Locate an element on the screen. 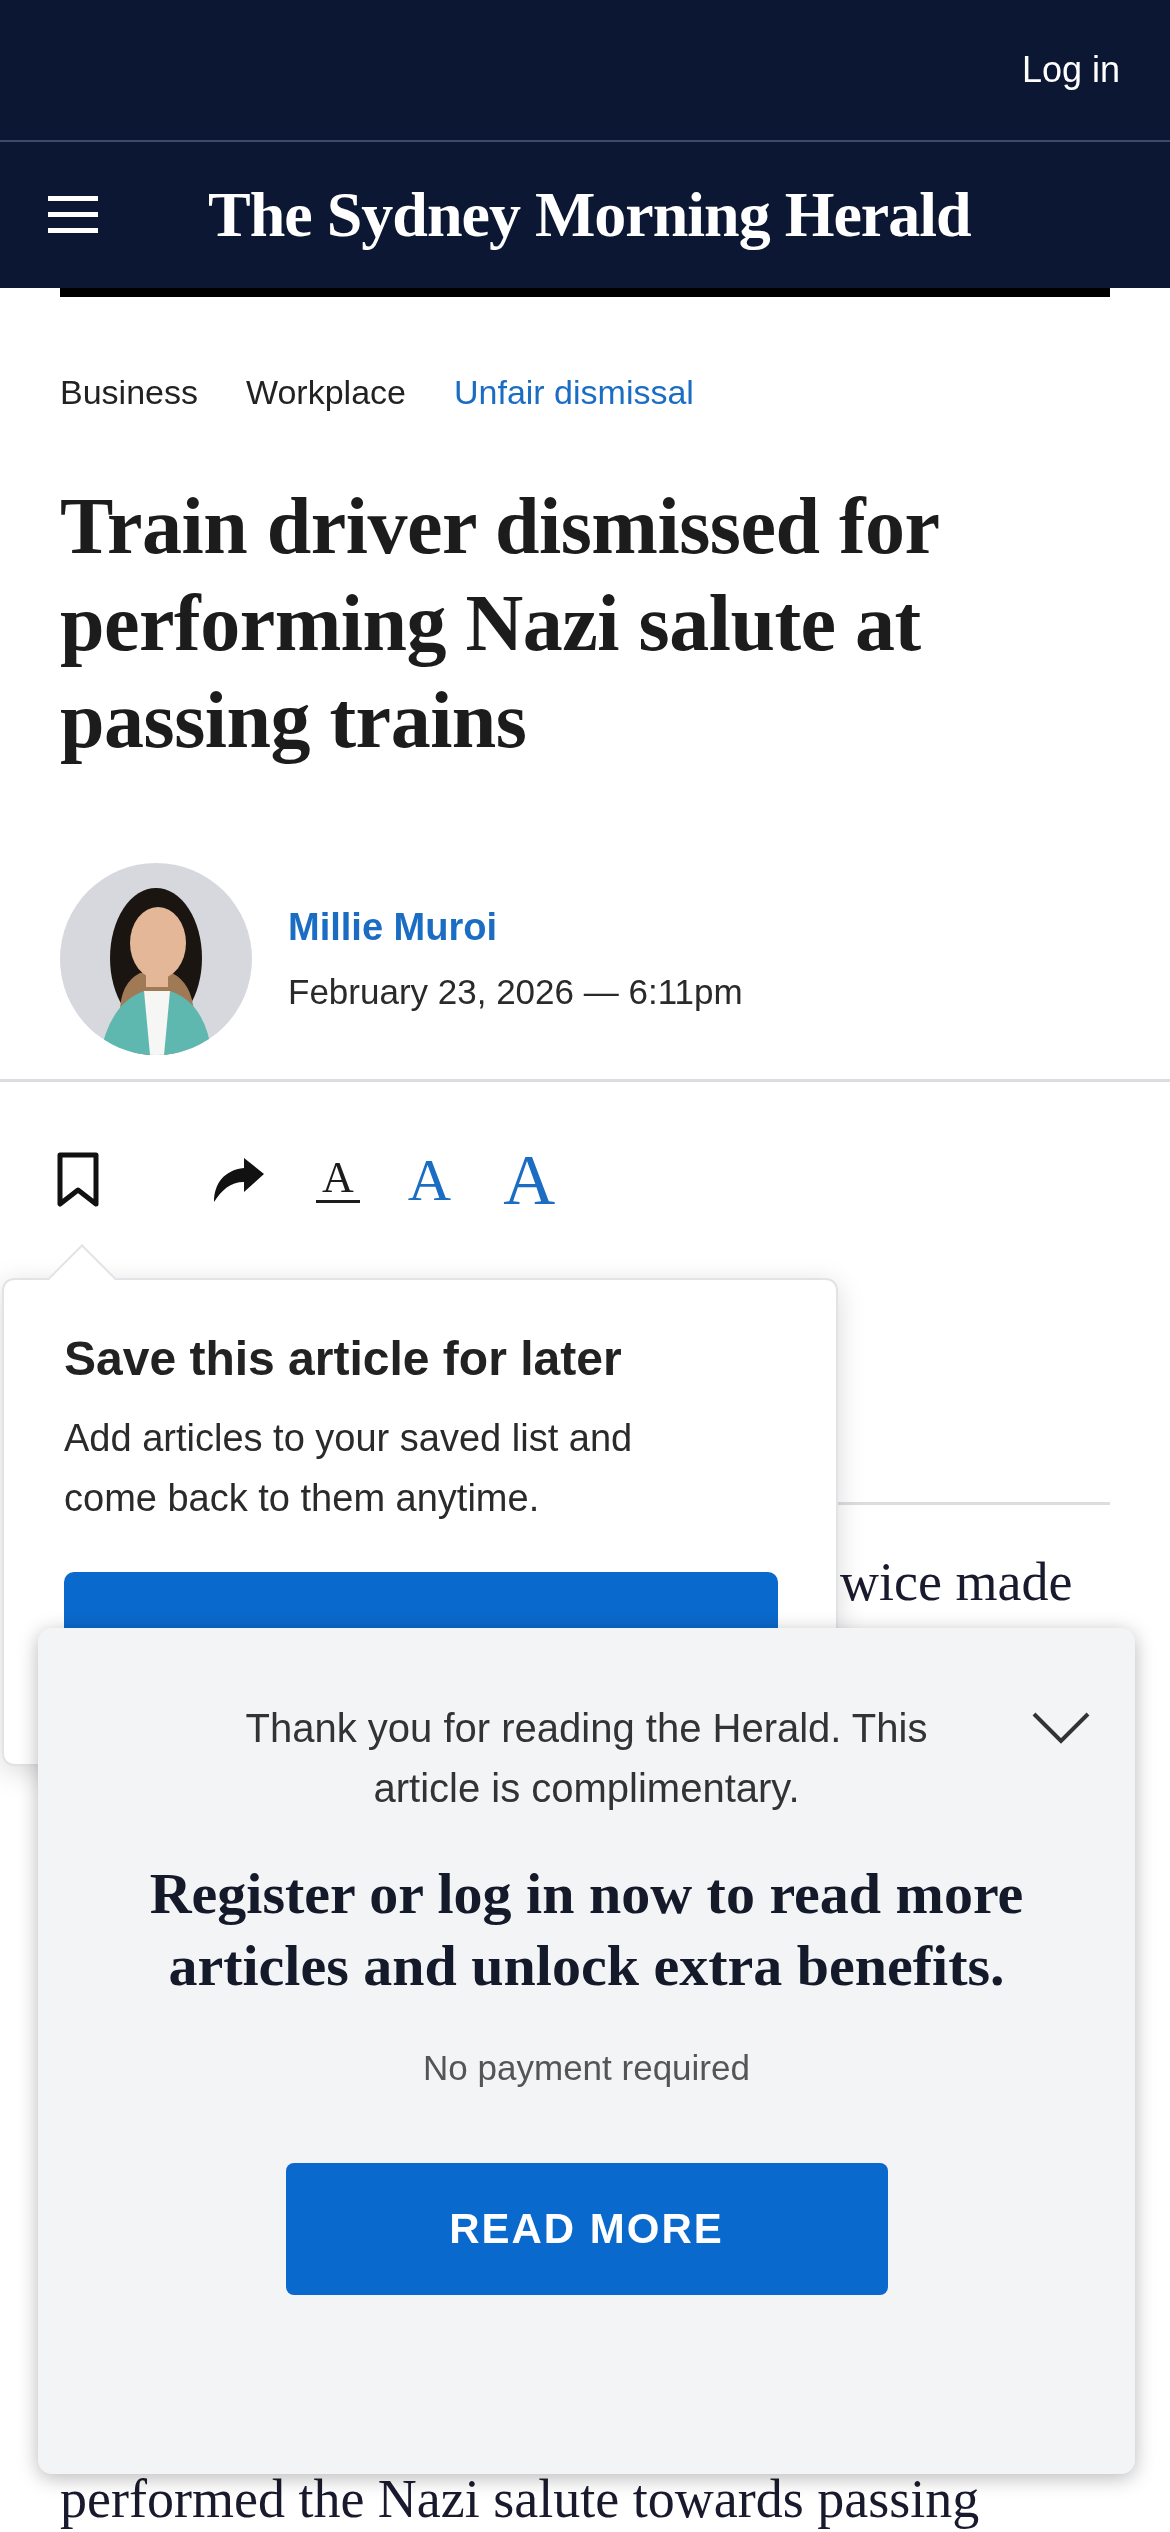 The width and height of the screenshot is (1170, 2532). breadcrumb-link: Workplace is located at coordinates (325, 392).